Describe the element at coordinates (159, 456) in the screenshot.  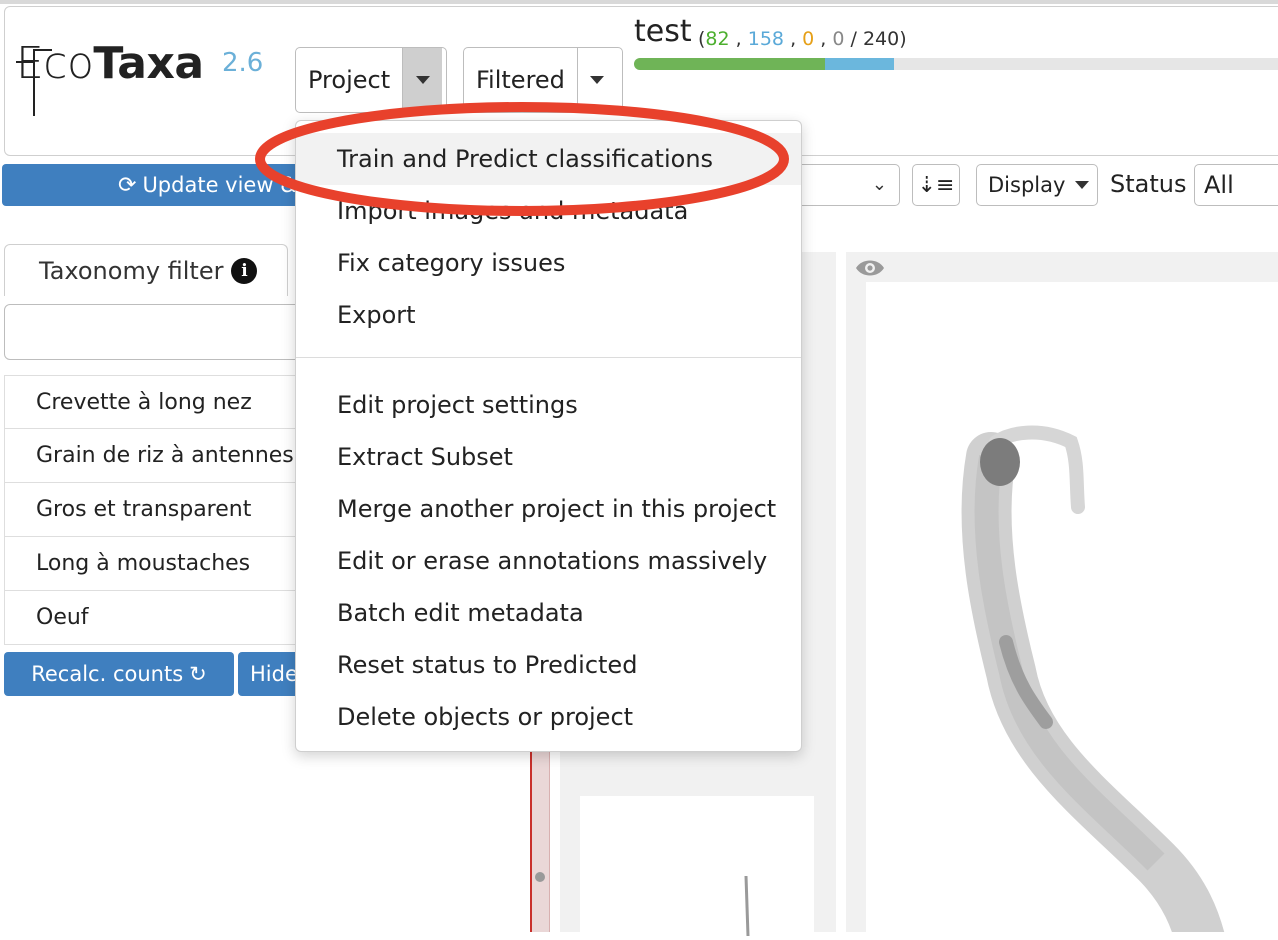
I see `taxonomy-item: Grain de riz à antennes` at that location.